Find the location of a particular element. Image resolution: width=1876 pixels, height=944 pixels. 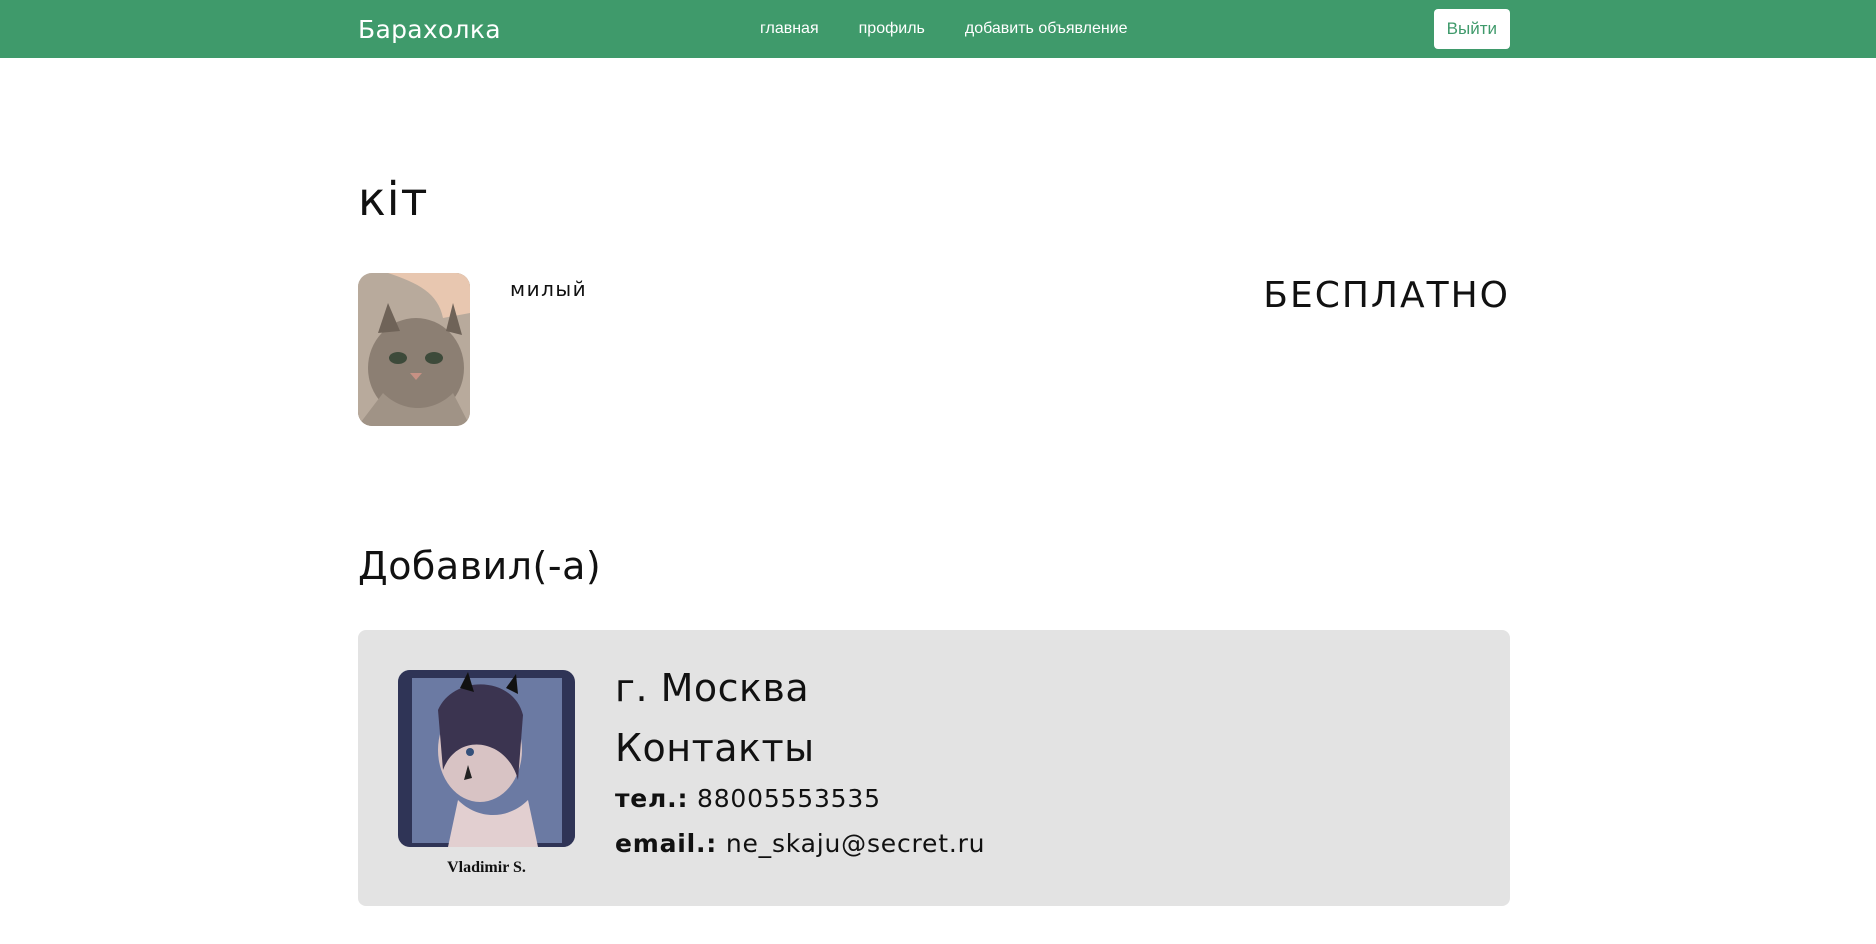

item-title: кіт is located at coordinates (393, 199).